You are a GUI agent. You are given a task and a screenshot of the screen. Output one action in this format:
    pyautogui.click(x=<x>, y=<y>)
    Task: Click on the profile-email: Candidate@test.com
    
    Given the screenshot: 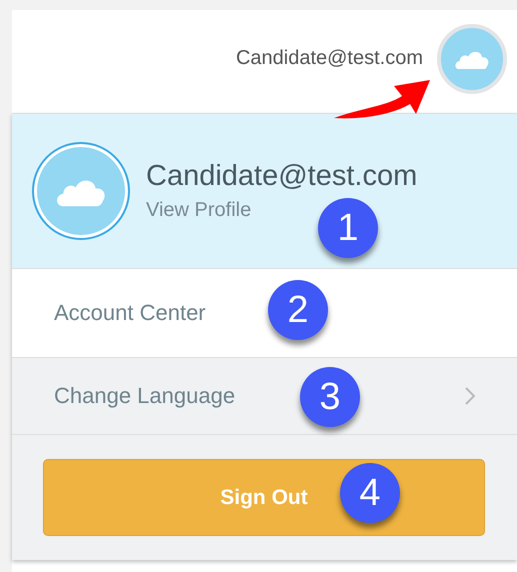 What is the action you would take?
    pyautogui.click(x=282, y=176)
    